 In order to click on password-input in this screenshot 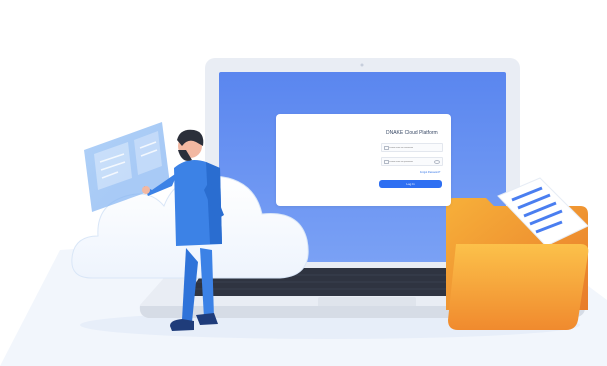, I will do `click(409, 161)`.